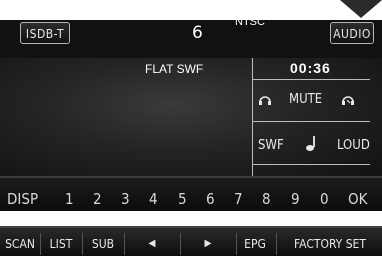 This screenshot has height=257, width=382. What do you see at coordinates (197, 33) in the screenshot?
I see `channel-number: 6` at bounding box center [197, 33].